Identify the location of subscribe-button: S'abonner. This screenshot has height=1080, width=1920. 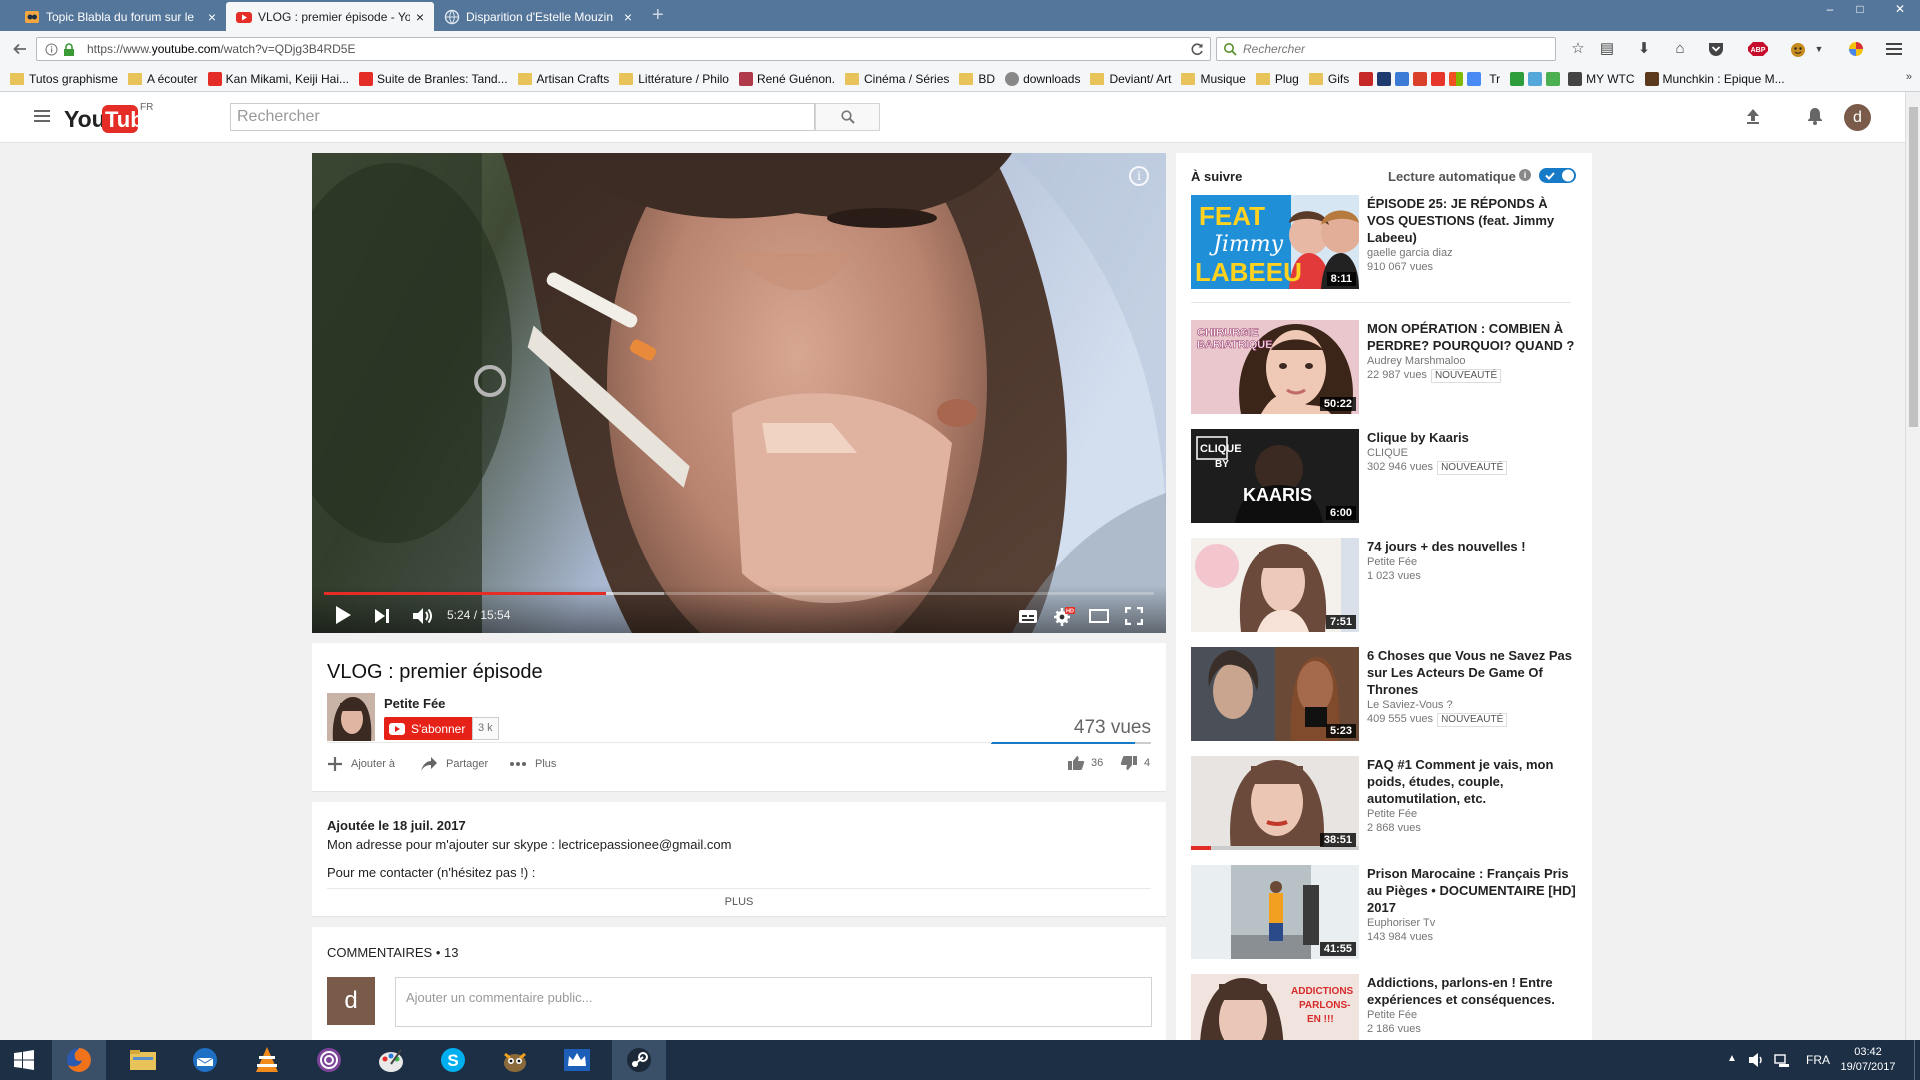
(429, 728).